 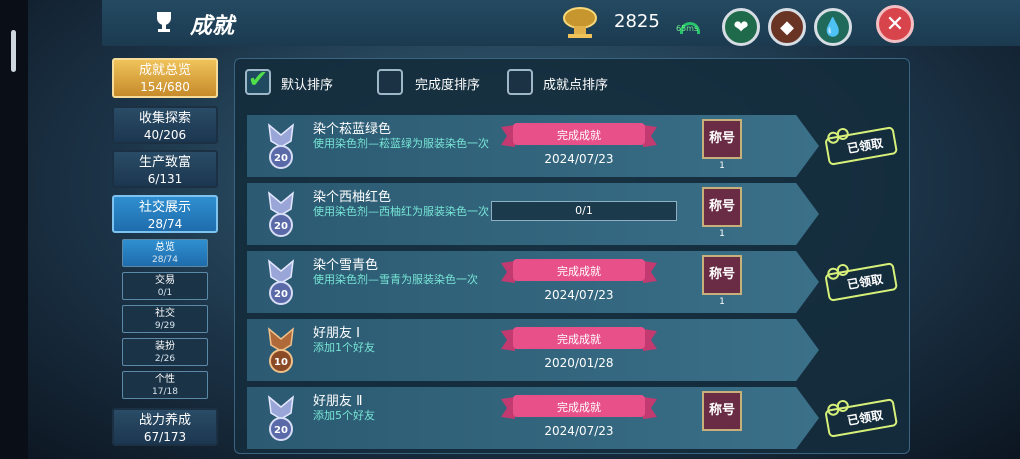 I want to click on subcategory-label: 社交, so click(x=165, y=313).